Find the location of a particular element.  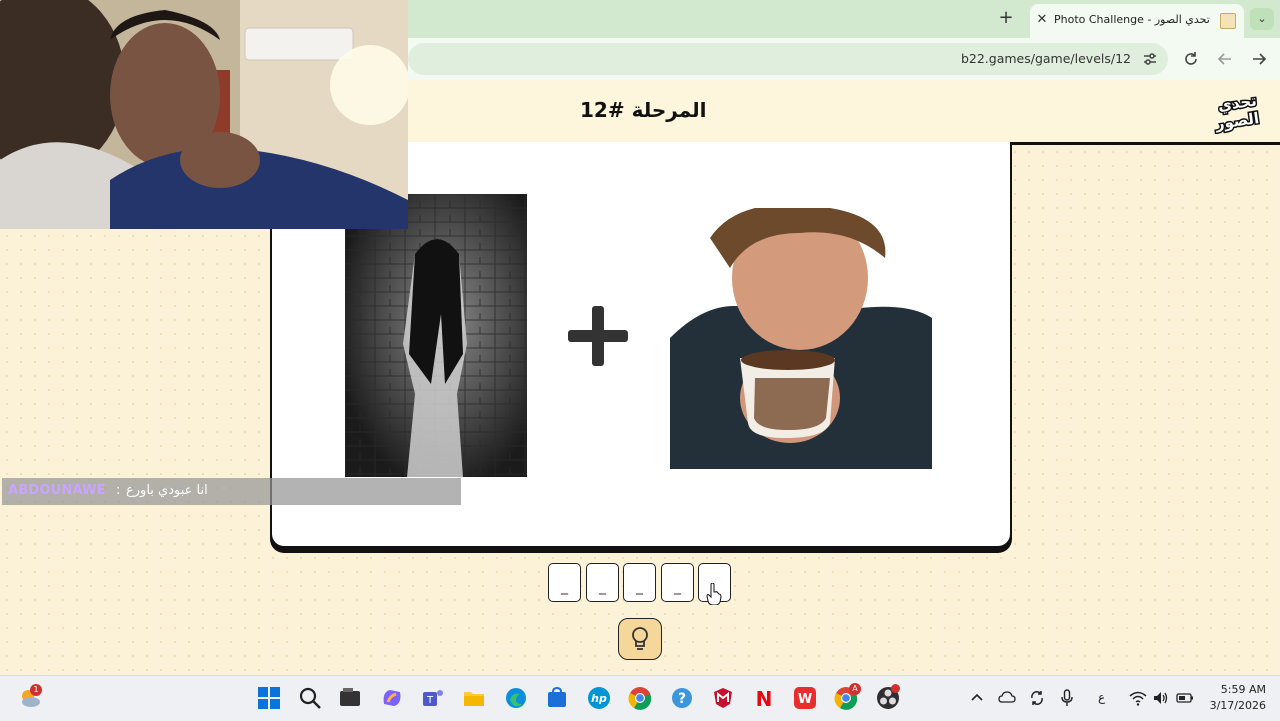

file-explorer-icon is located at coordinates (474, 698).